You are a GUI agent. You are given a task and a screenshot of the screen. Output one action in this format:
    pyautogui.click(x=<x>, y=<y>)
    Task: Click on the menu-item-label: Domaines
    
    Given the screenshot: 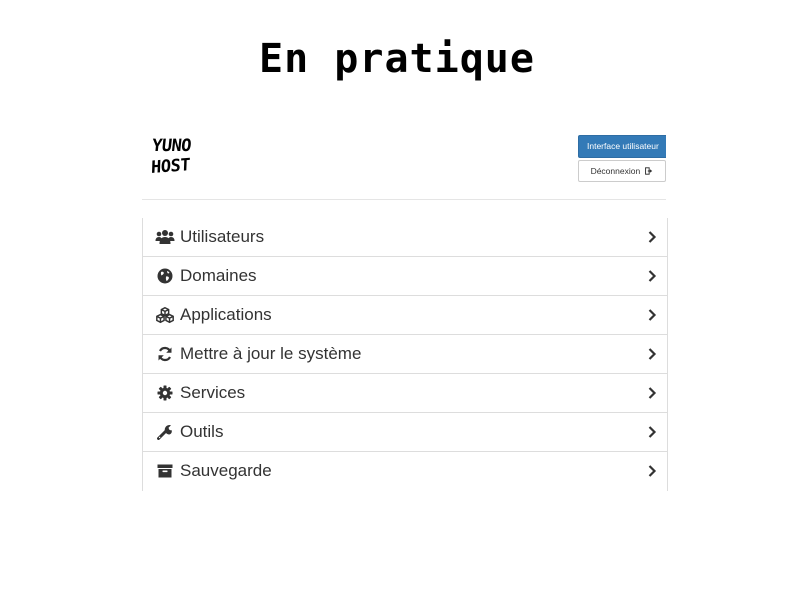 What is the action you would take?
    pyautogui.click(x=218, y=275)
    